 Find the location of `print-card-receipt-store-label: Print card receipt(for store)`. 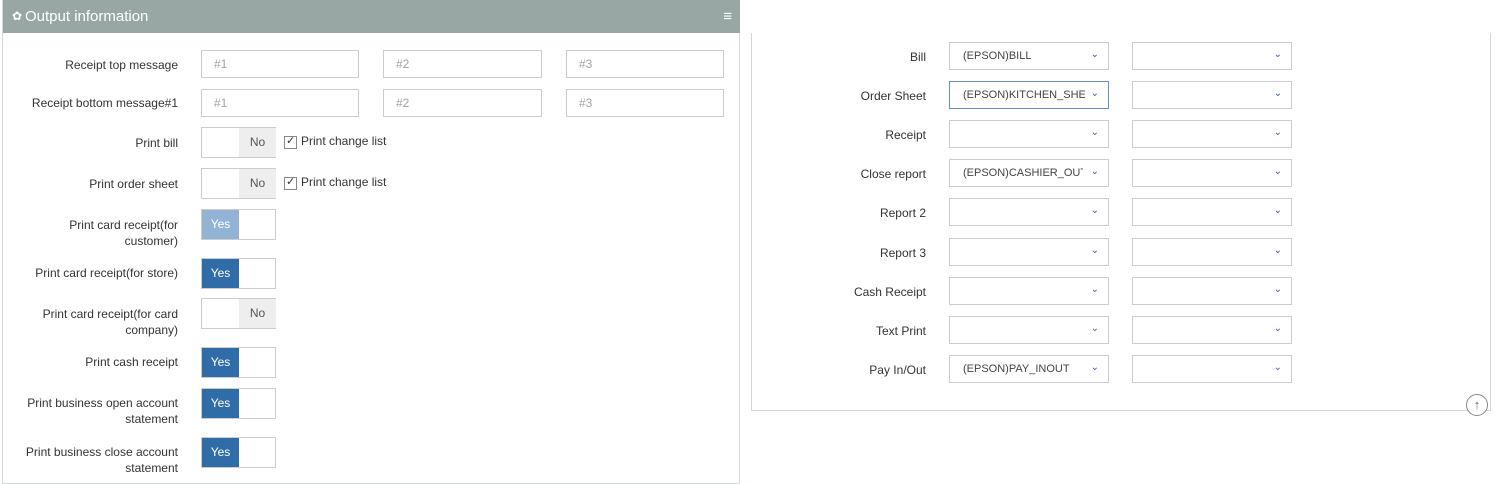

print-card-receipt-store-label: Print card receipt(for store) is located at coordinates (106, 273).